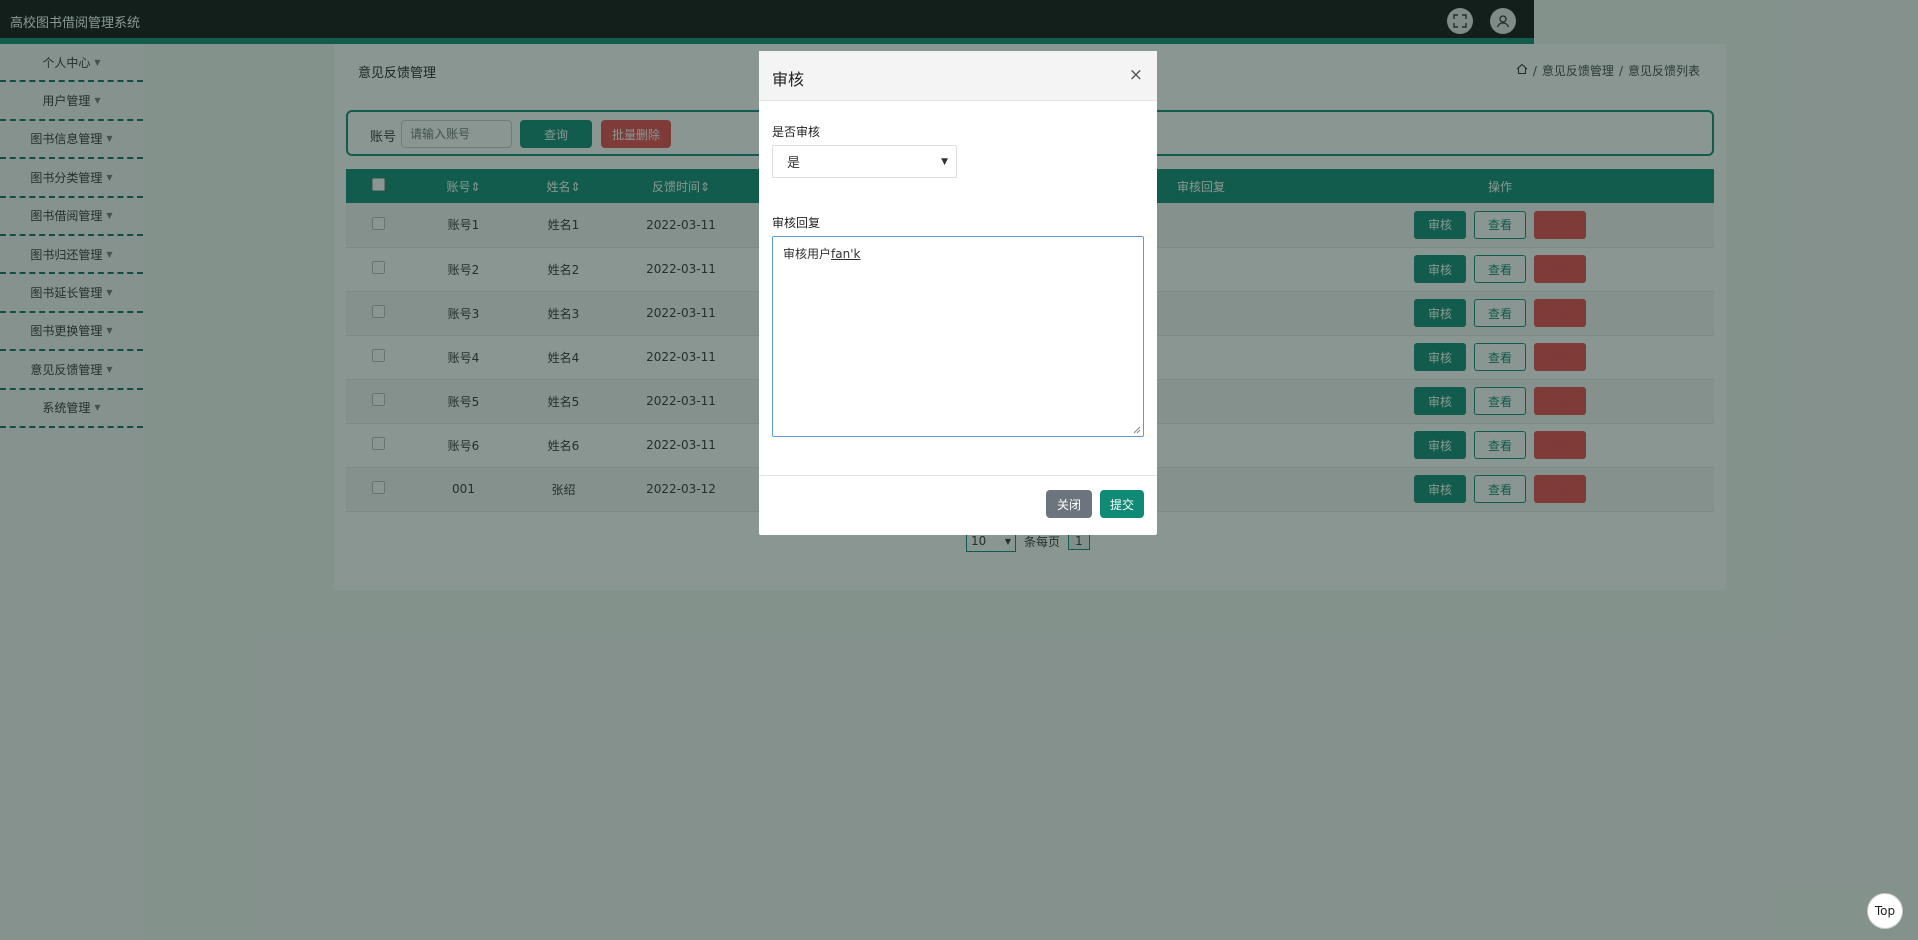 This screenshot has height=940, width=1918. Describe the element at coordinates (958, 336) in the screenshot. I see `audit-reply-textarea: 审核用户fan'k` at that location.